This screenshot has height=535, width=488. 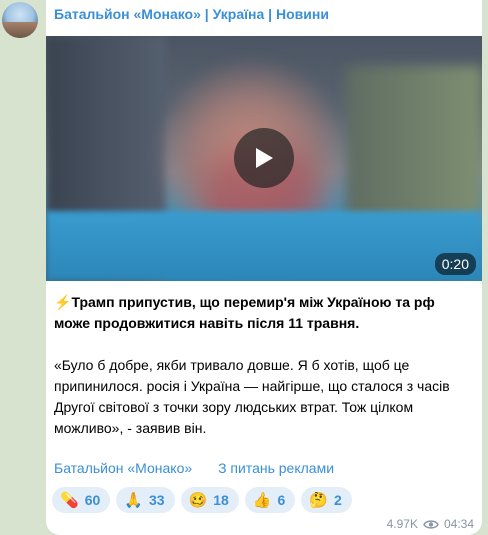 I want to click on reaction-thumbs-up: 👍 6, so click(x=270, y=500).